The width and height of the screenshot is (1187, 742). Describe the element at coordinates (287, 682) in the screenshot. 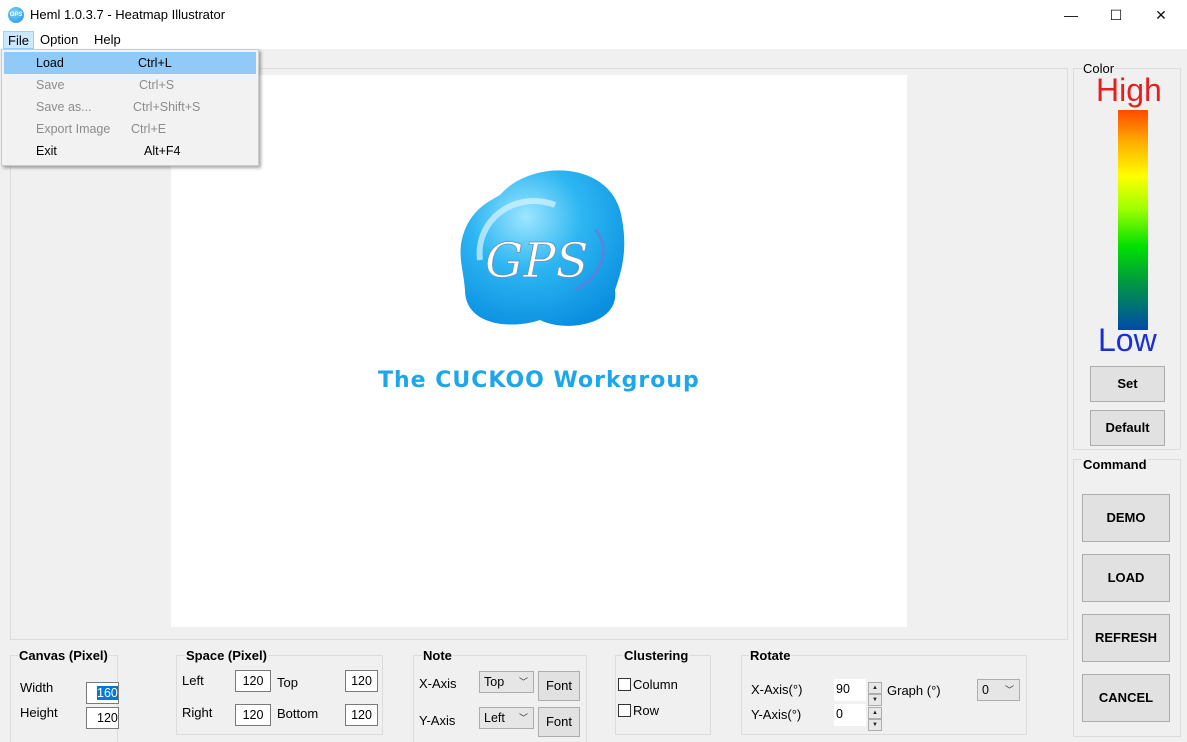

I see `top-label: Top` at that location.